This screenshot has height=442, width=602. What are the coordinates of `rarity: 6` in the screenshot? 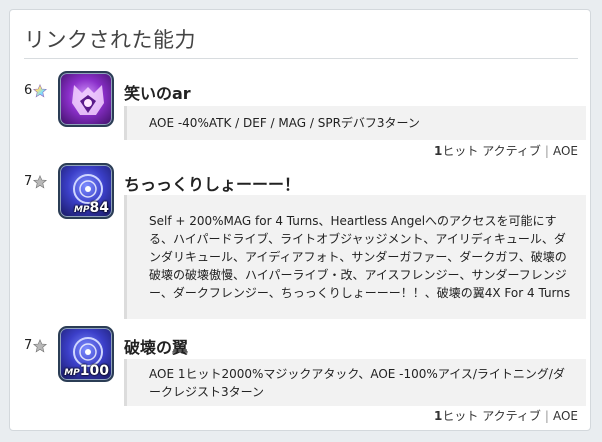 It's located at (36, 90).